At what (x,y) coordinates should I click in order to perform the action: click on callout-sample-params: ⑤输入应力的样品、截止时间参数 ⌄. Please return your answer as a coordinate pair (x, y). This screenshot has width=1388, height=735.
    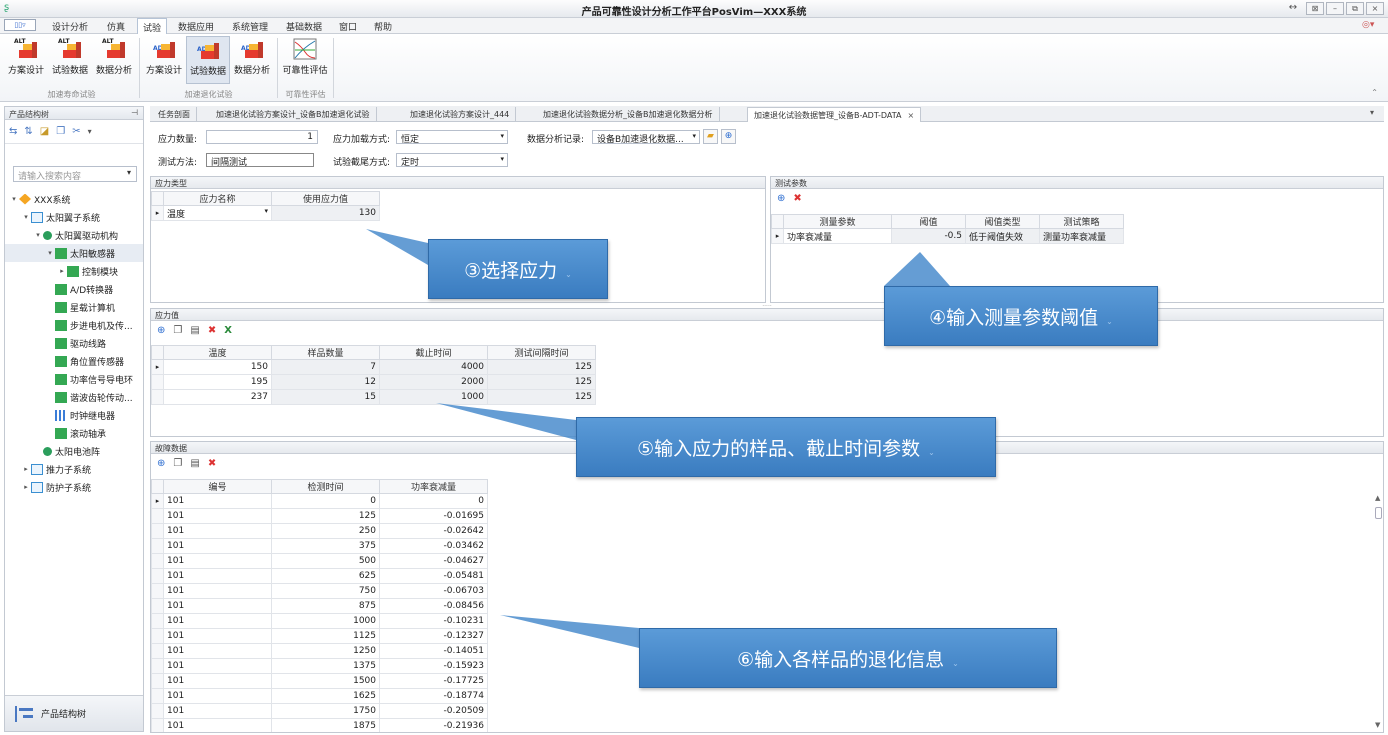
    Looking at the image, I should click on (786, 447).